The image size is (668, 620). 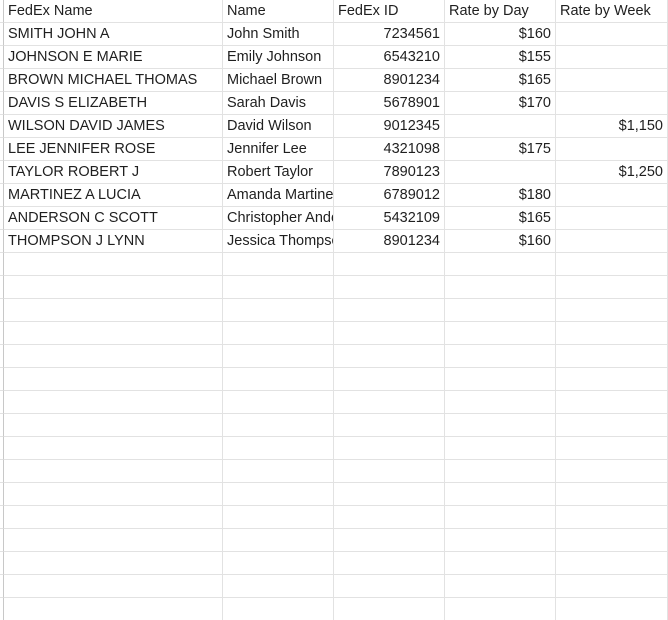 What do you see at coordinates (113, 218) in the screenshot?
I see `cell-fedex-name: ANDERSON C SCOTT` at bounding box center [113, 218].